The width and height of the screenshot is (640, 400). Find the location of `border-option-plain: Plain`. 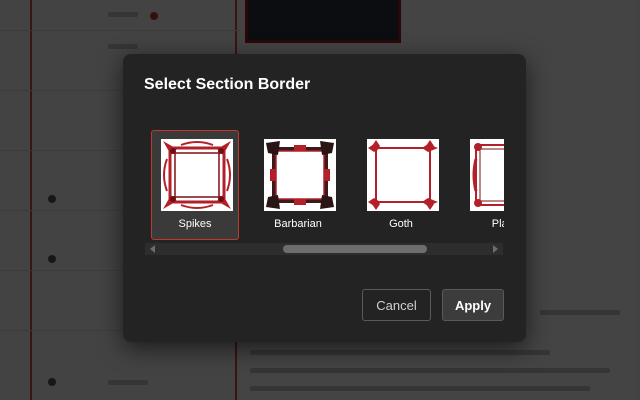

border-option-plain: Plain is located at coordinates (482, 185).